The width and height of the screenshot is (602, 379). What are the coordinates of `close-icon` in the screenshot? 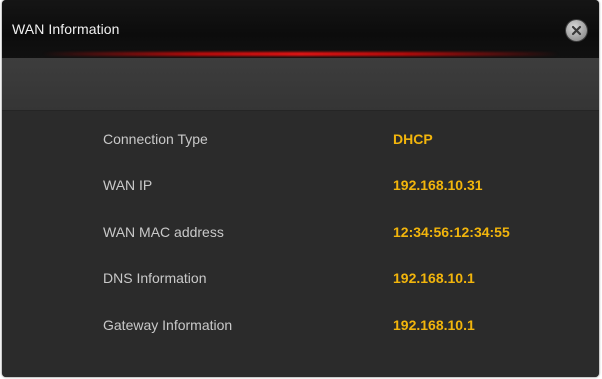 It's located at (576, 30).